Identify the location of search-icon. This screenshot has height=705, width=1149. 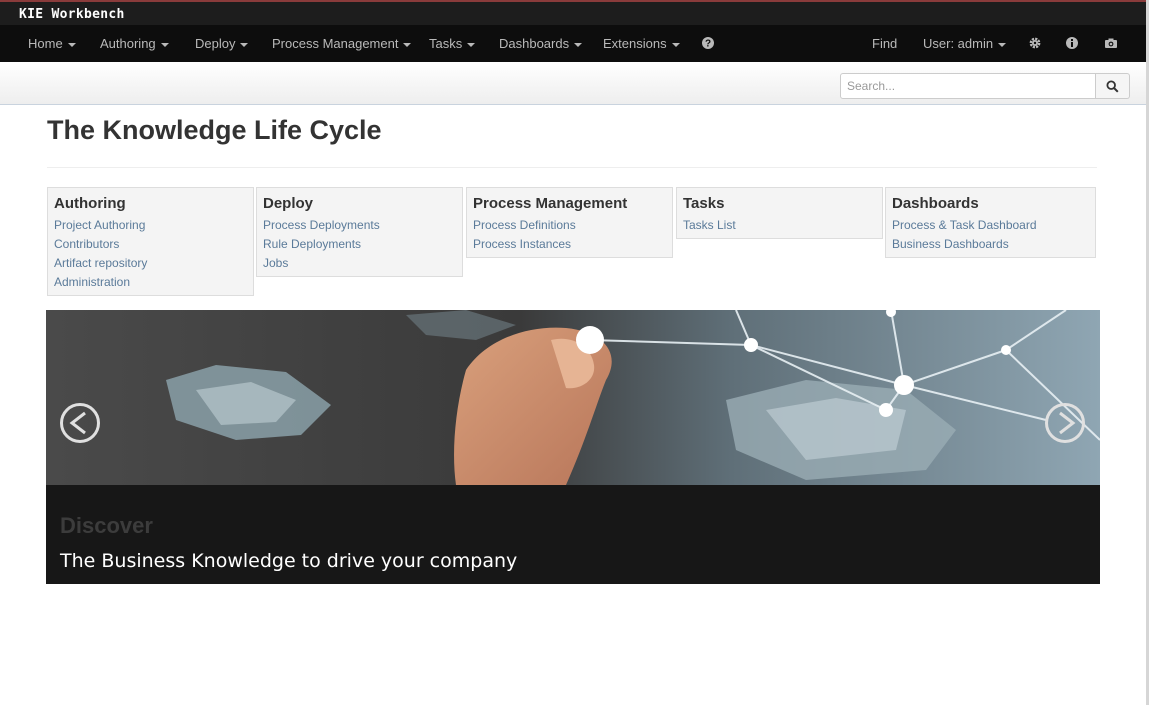
(1112, 86).